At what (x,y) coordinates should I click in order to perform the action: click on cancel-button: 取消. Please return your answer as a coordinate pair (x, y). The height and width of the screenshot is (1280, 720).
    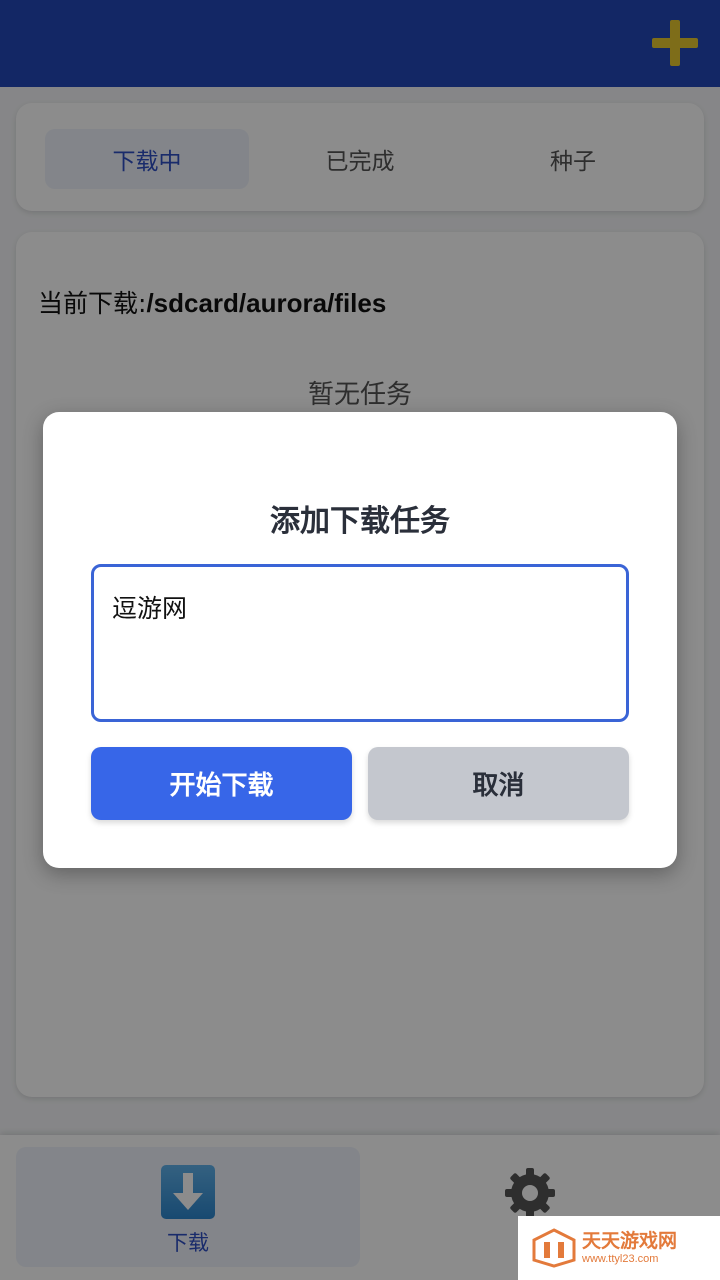
    Looking at the image, I should click on (498, 783).